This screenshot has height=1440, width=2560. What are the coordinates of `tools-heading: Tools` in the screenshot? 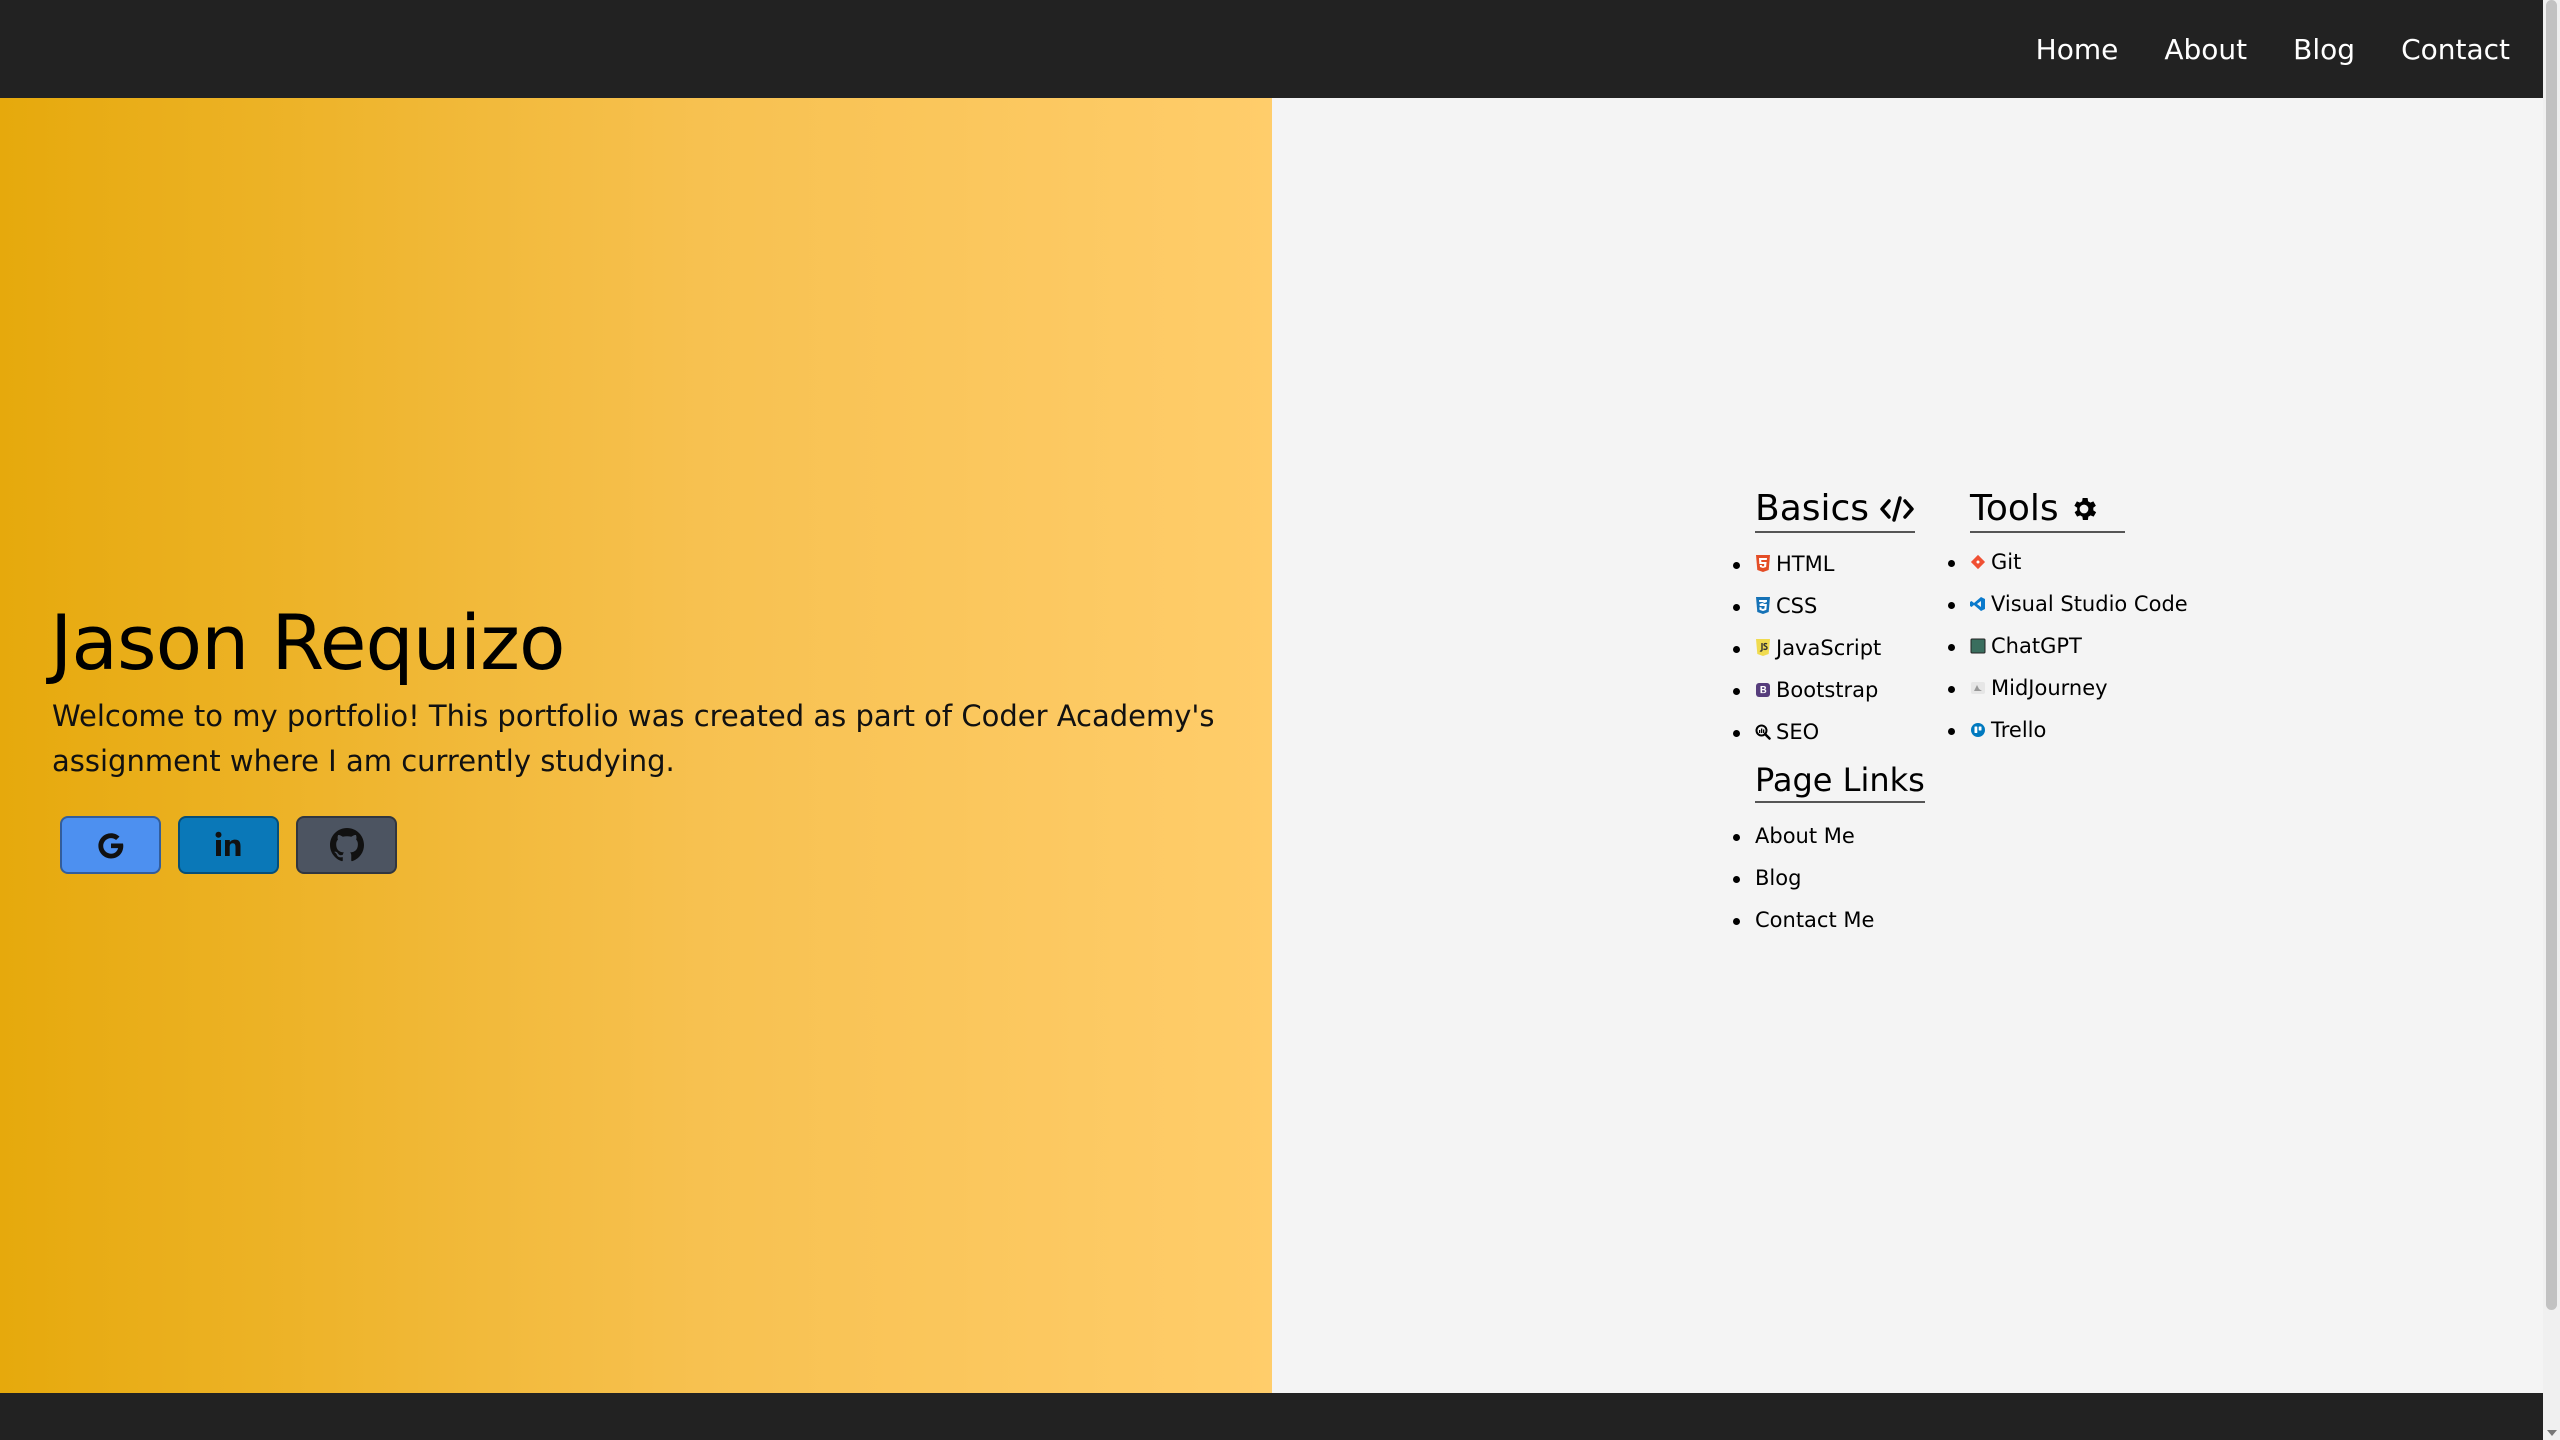 It's located at (2047, 510).